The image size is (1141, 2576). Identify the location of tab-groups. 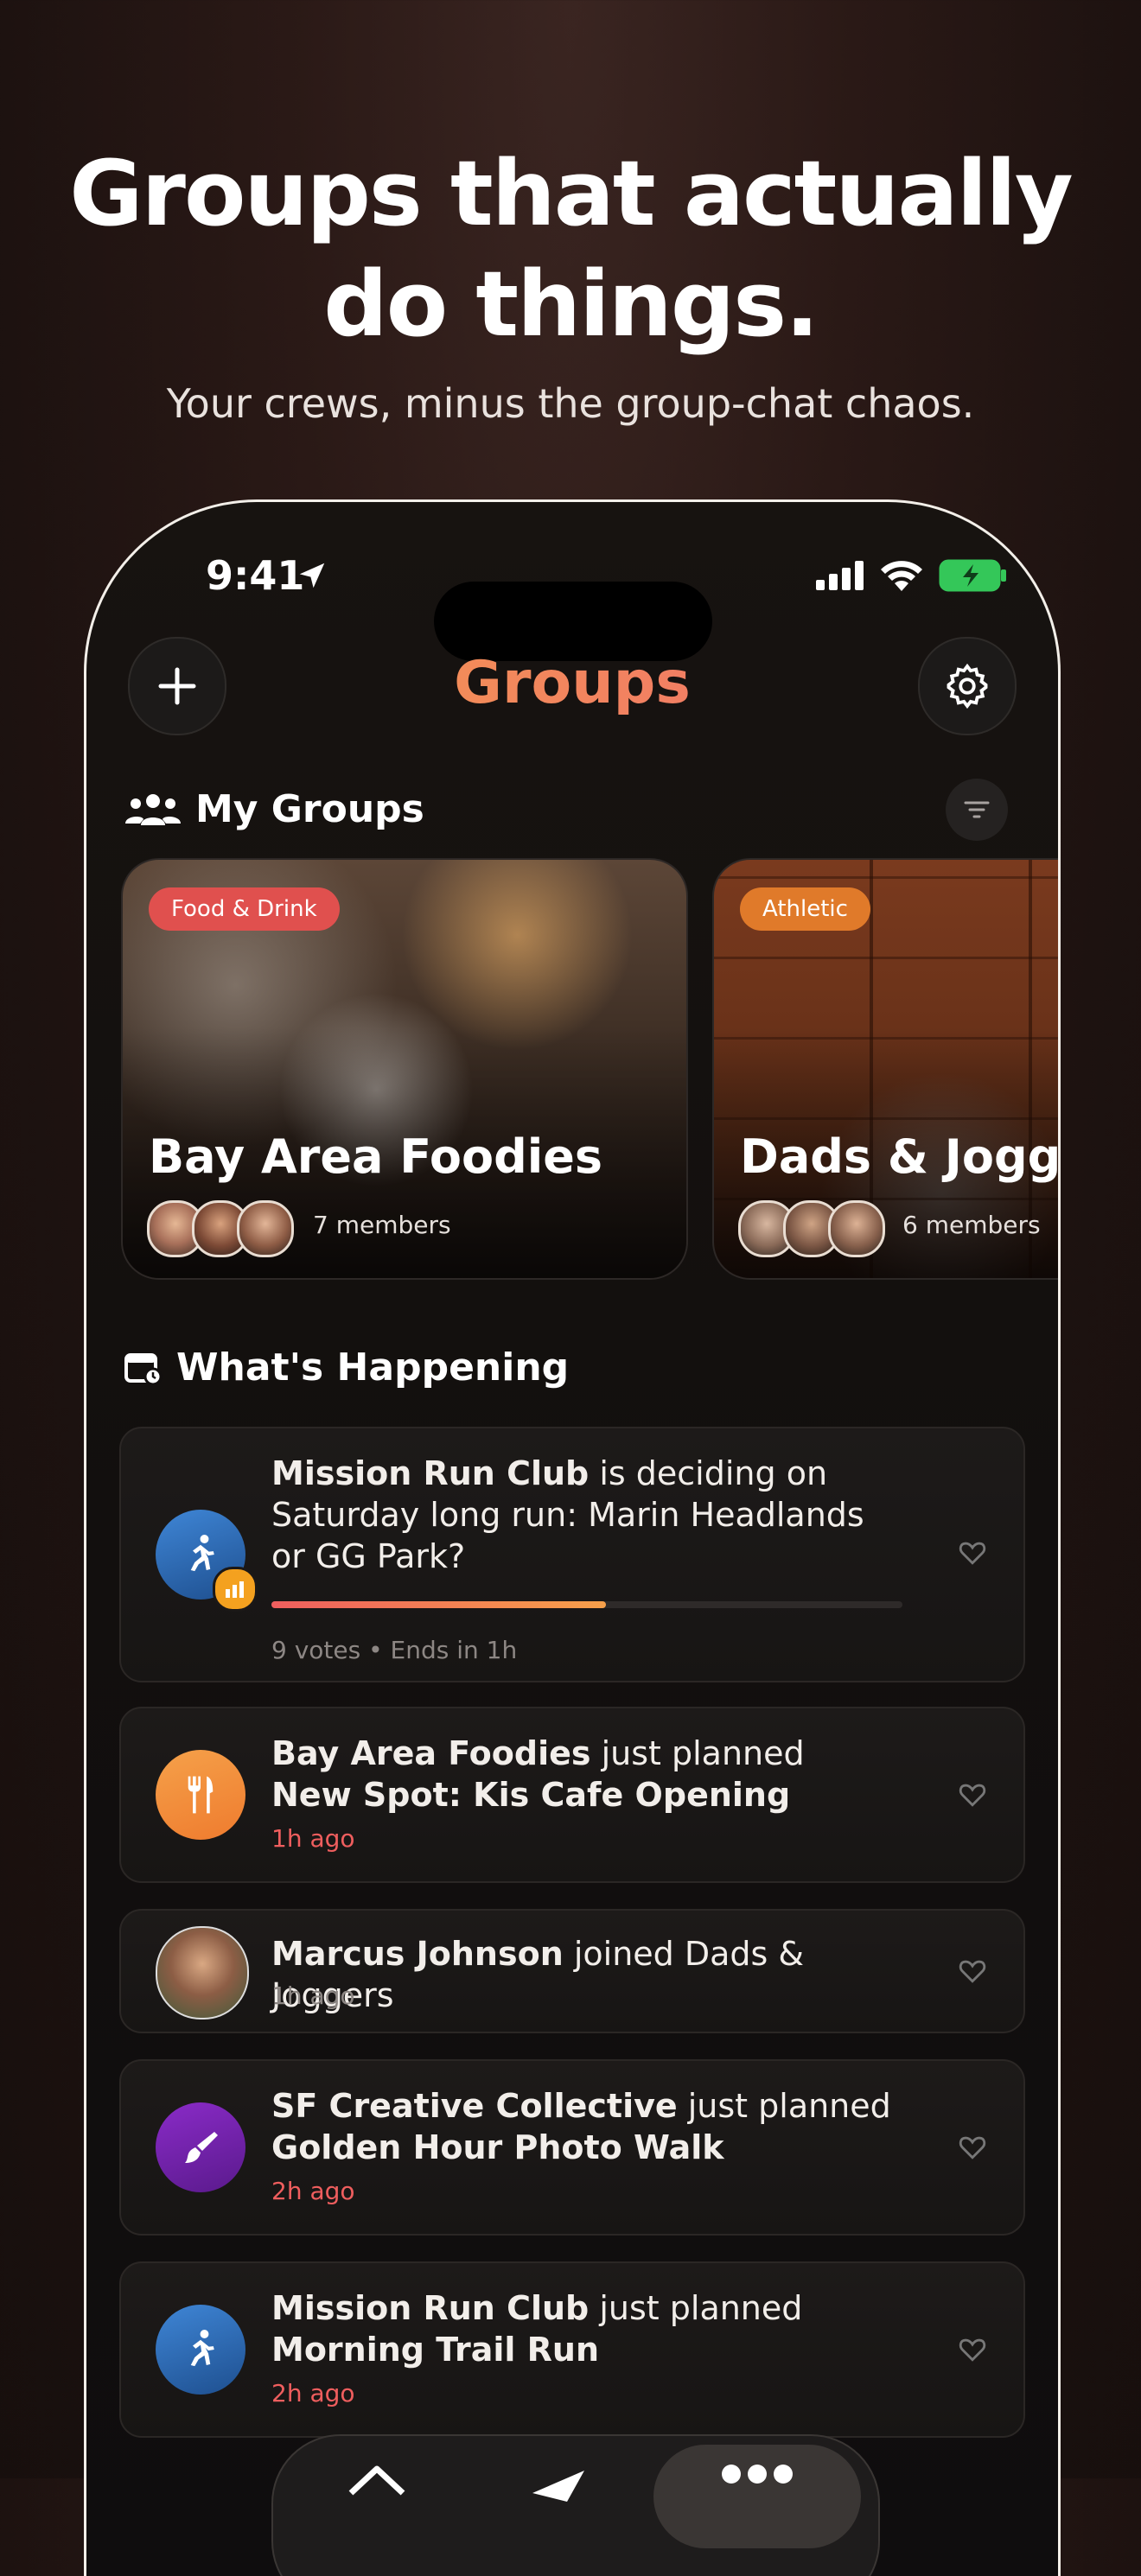
(757, 2496).